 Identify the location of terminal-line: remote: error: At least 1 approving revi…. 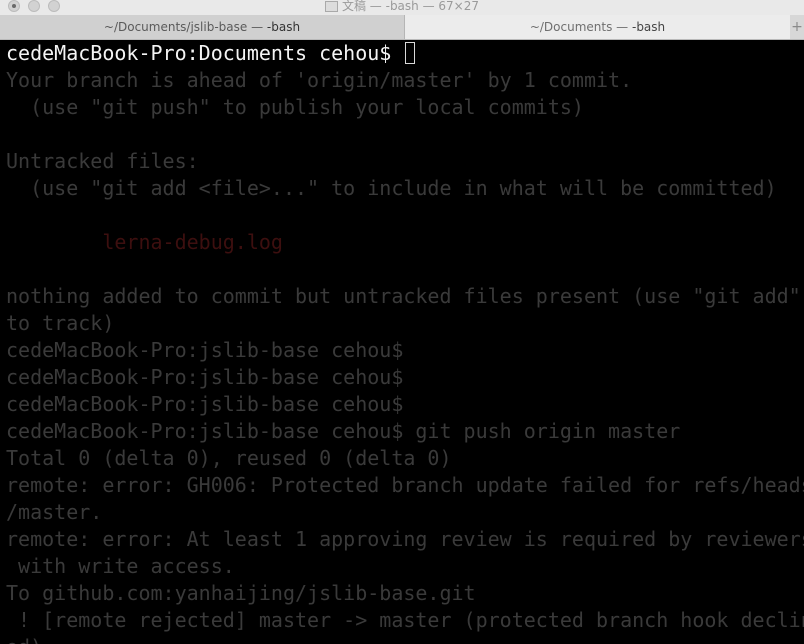
(405, 539).